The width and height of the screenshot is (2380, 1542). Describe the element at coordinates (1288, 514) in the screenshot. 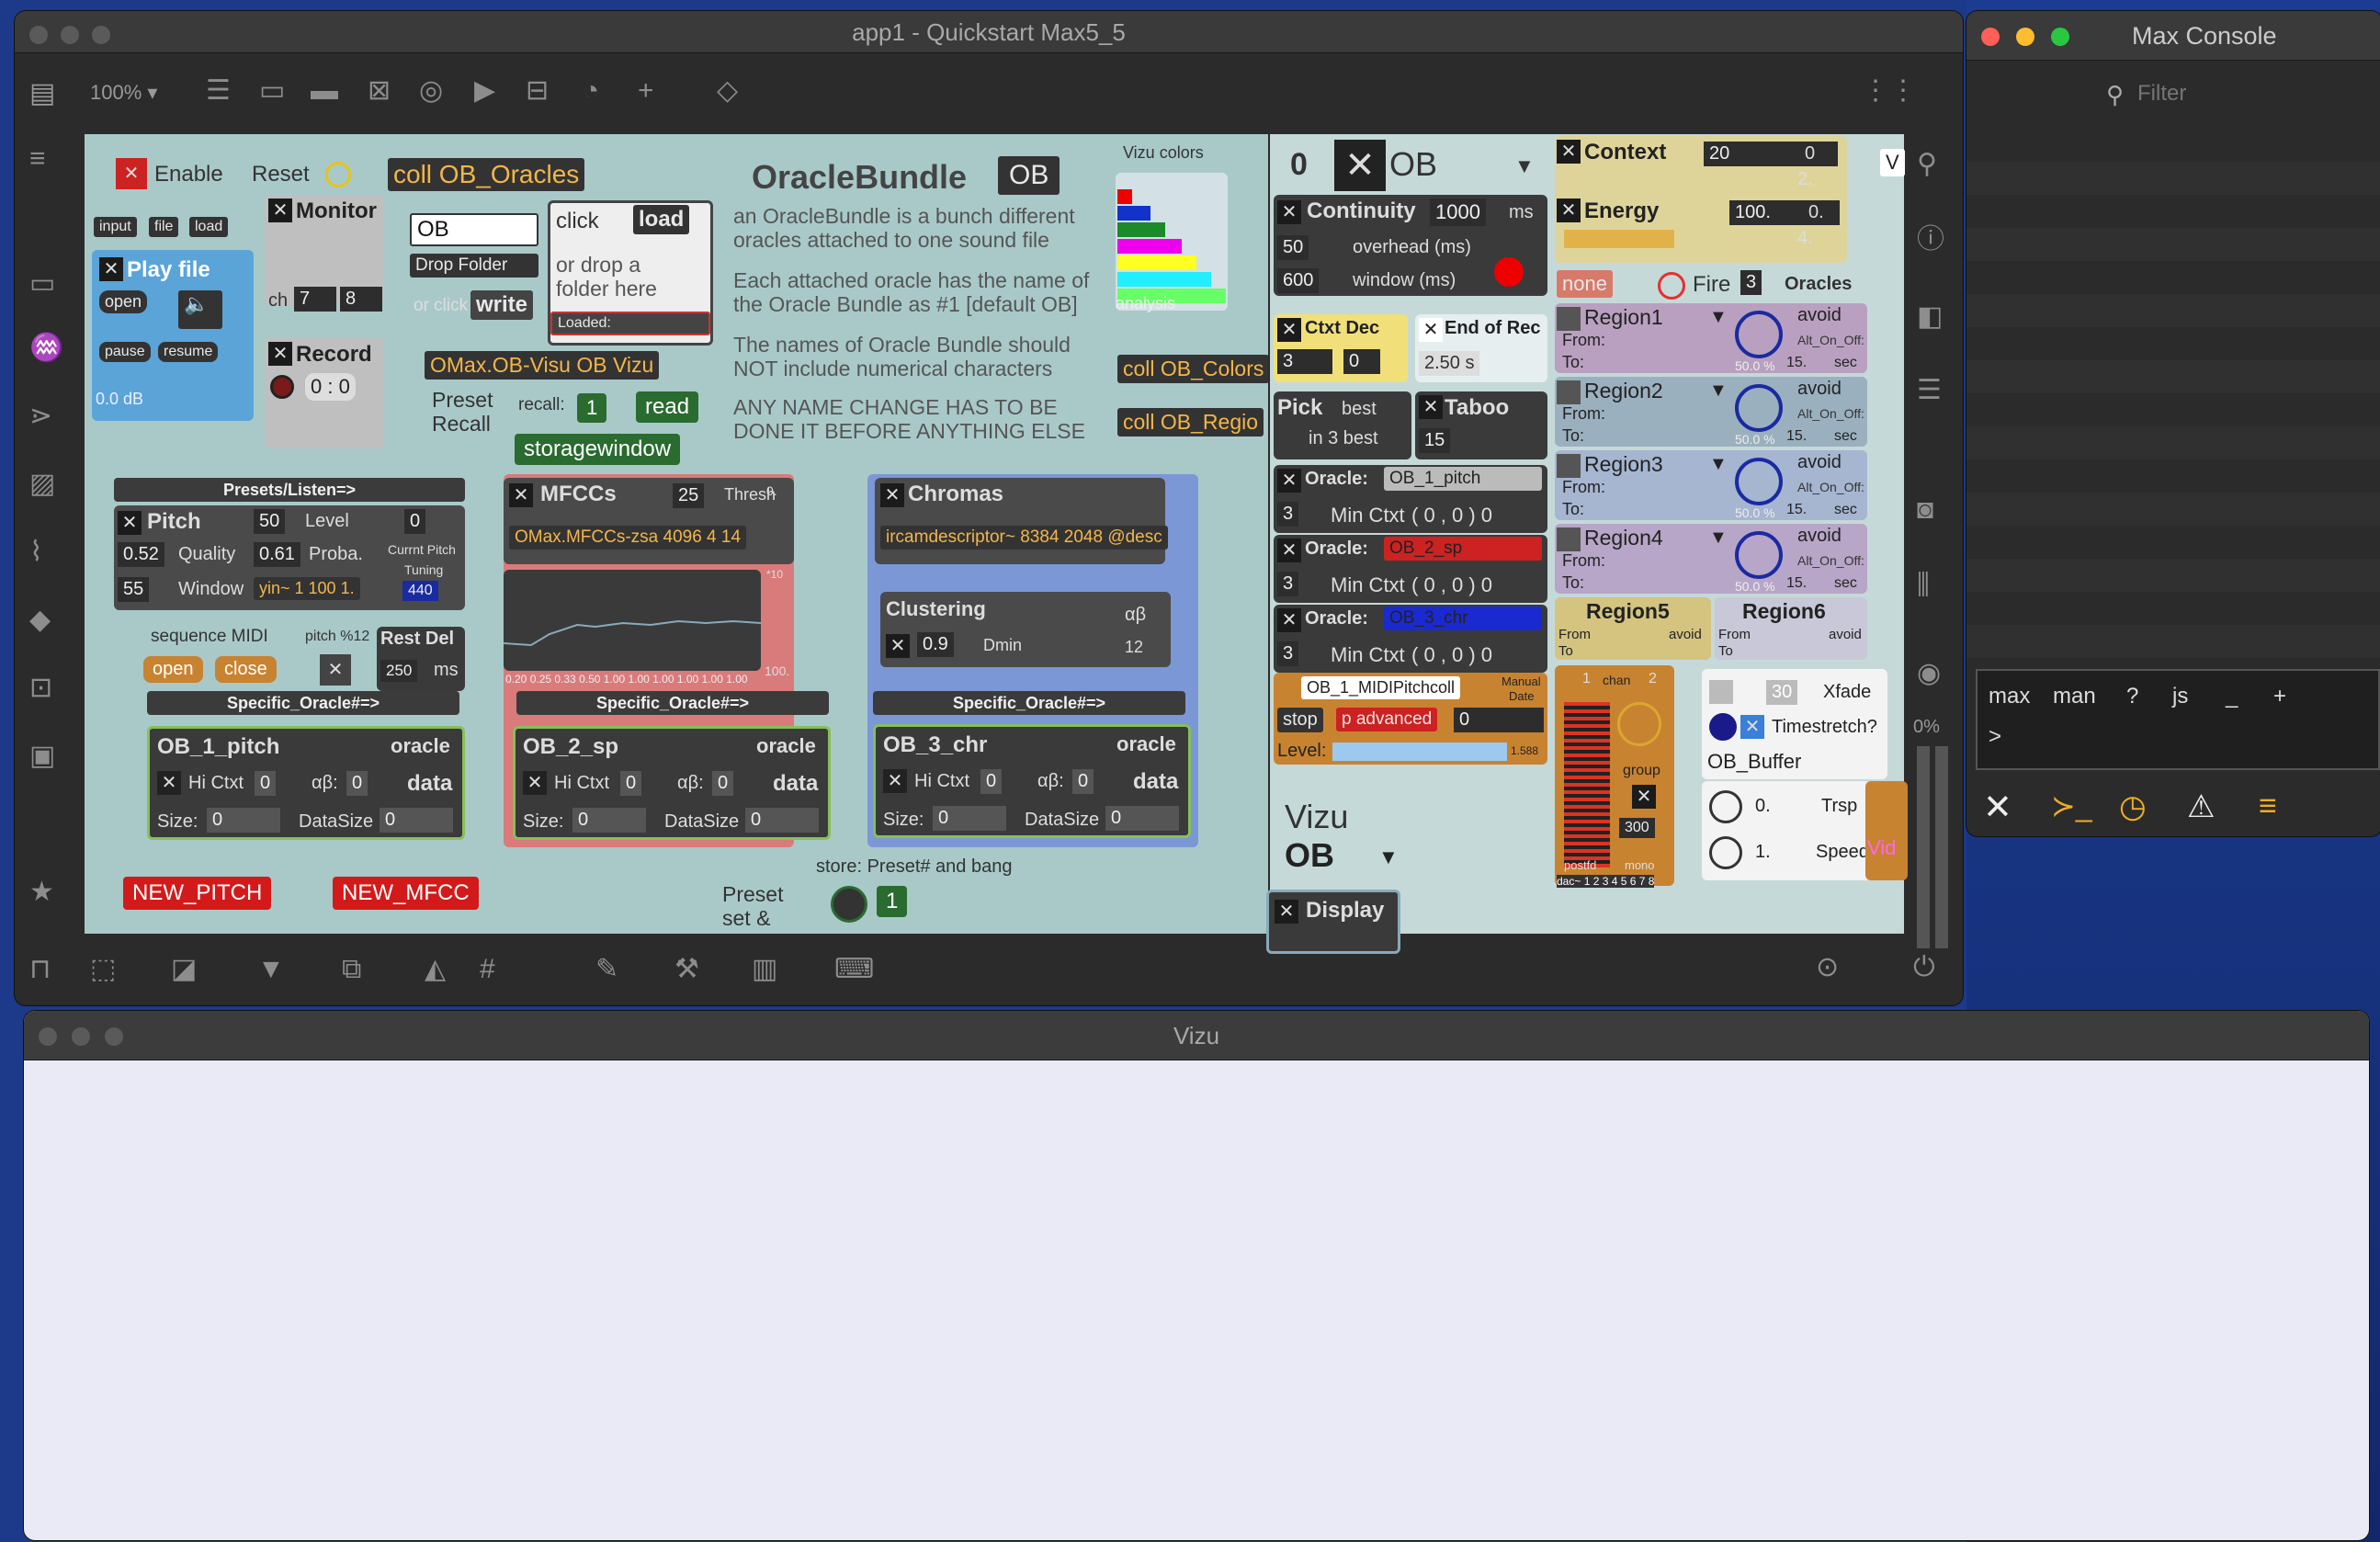

I see `oracle-select-1-n: 3` at that location.